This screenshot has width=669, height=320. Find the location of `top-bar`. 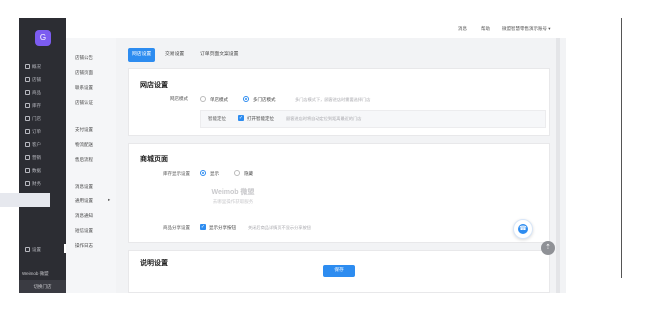

top-bar is located at coordinates (341, 28).